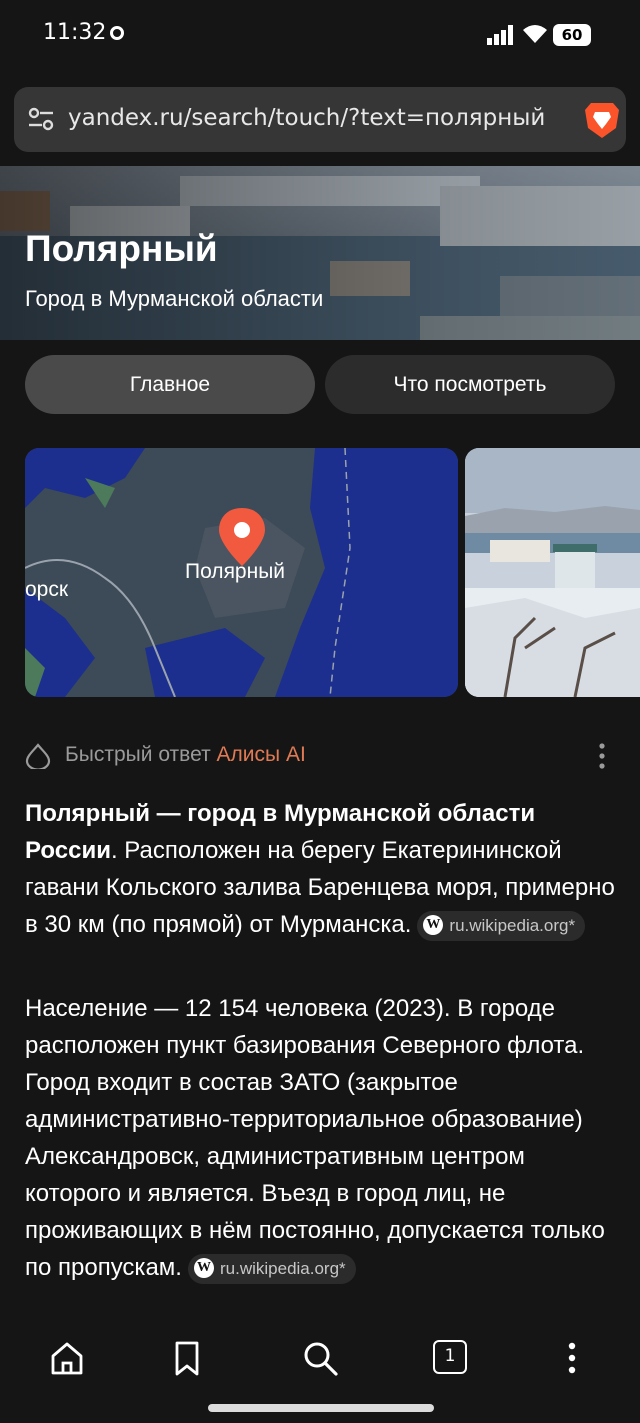  What do you see at coordinates (602, 756) in the screenshot?
I see `answer-menu-icon` at bounding box center [602, 756].